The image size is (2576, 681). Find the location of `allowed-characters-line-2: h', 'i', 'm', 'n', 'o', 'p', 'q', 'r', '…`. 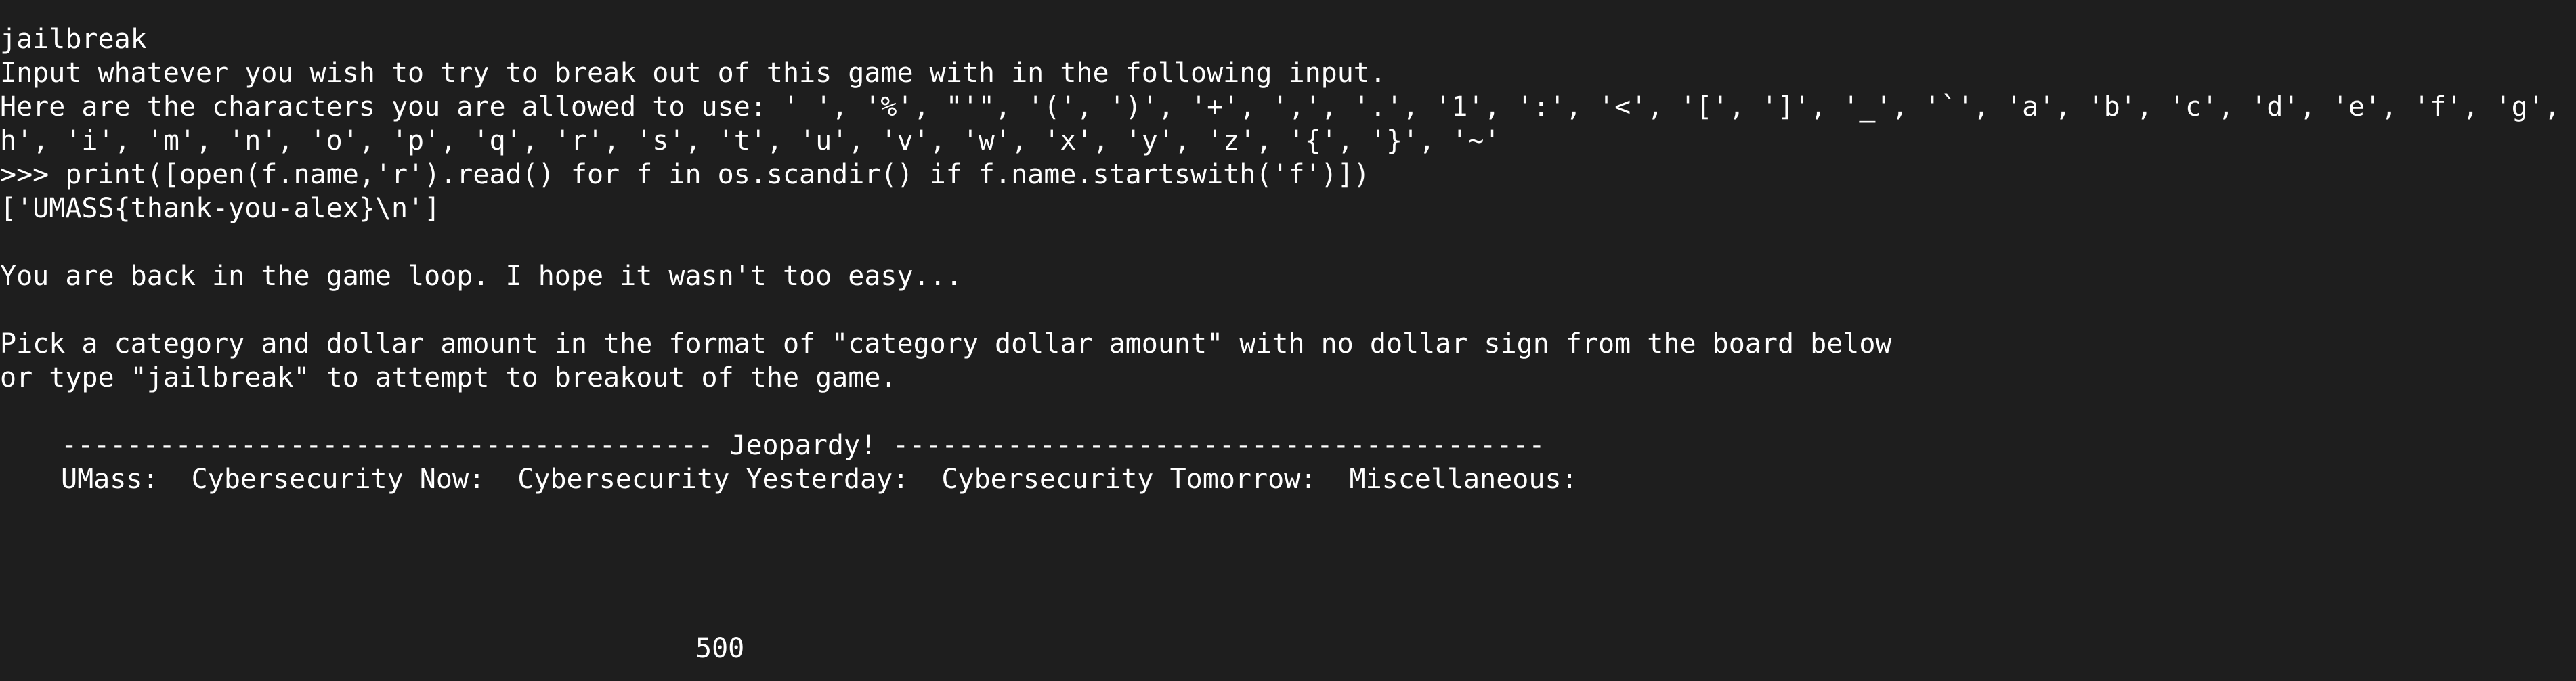

allowed-characters-line-2: h', 'i', 'm', 'n', 'o', 'p', 'q', 'r', '… is located at coordinates (750, 140).